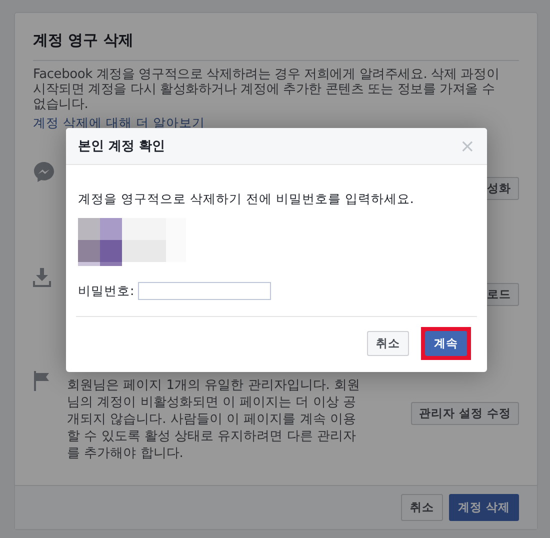 The width and height of the screenshot is (550, 538). What do you see at coordinates (205, 291) in the screenshot?
I see `password-field` at bounding box center [205, 291].